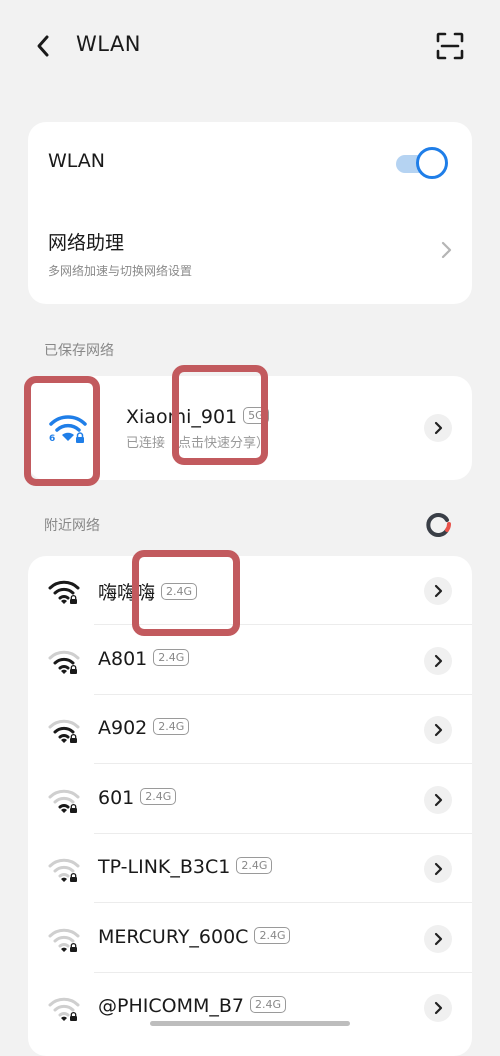 This screenshot has height=1056, width=500. What do you see at coordinates (72, 526) in the screenshot?
I see `nearby-networks-label: 附近网络` at bounding box center [72, 526].